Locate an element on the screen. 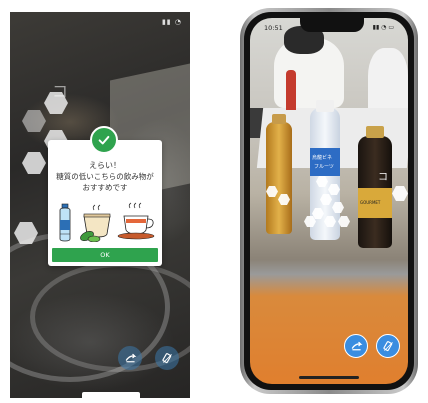 This screenshot has width=428, height=403. dialog-title: えらい！ is located at coordinates (105, 165).